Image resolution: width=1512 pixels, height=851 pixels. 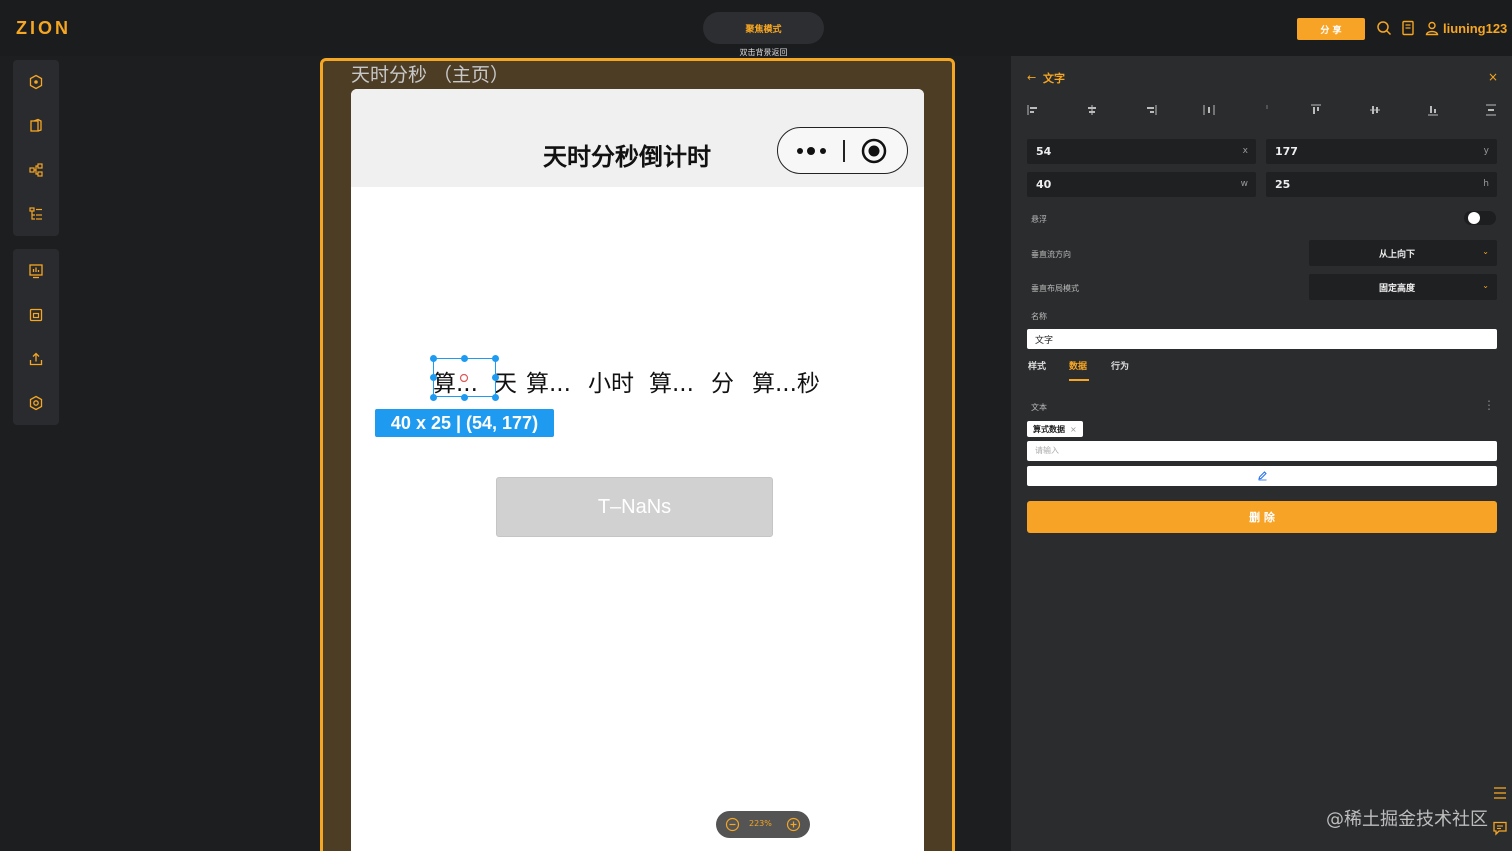 What do you see at coordinates (1331, 29) in the screenshot?
I see `share-button: 分 享` at bounding box center [1331, 29].